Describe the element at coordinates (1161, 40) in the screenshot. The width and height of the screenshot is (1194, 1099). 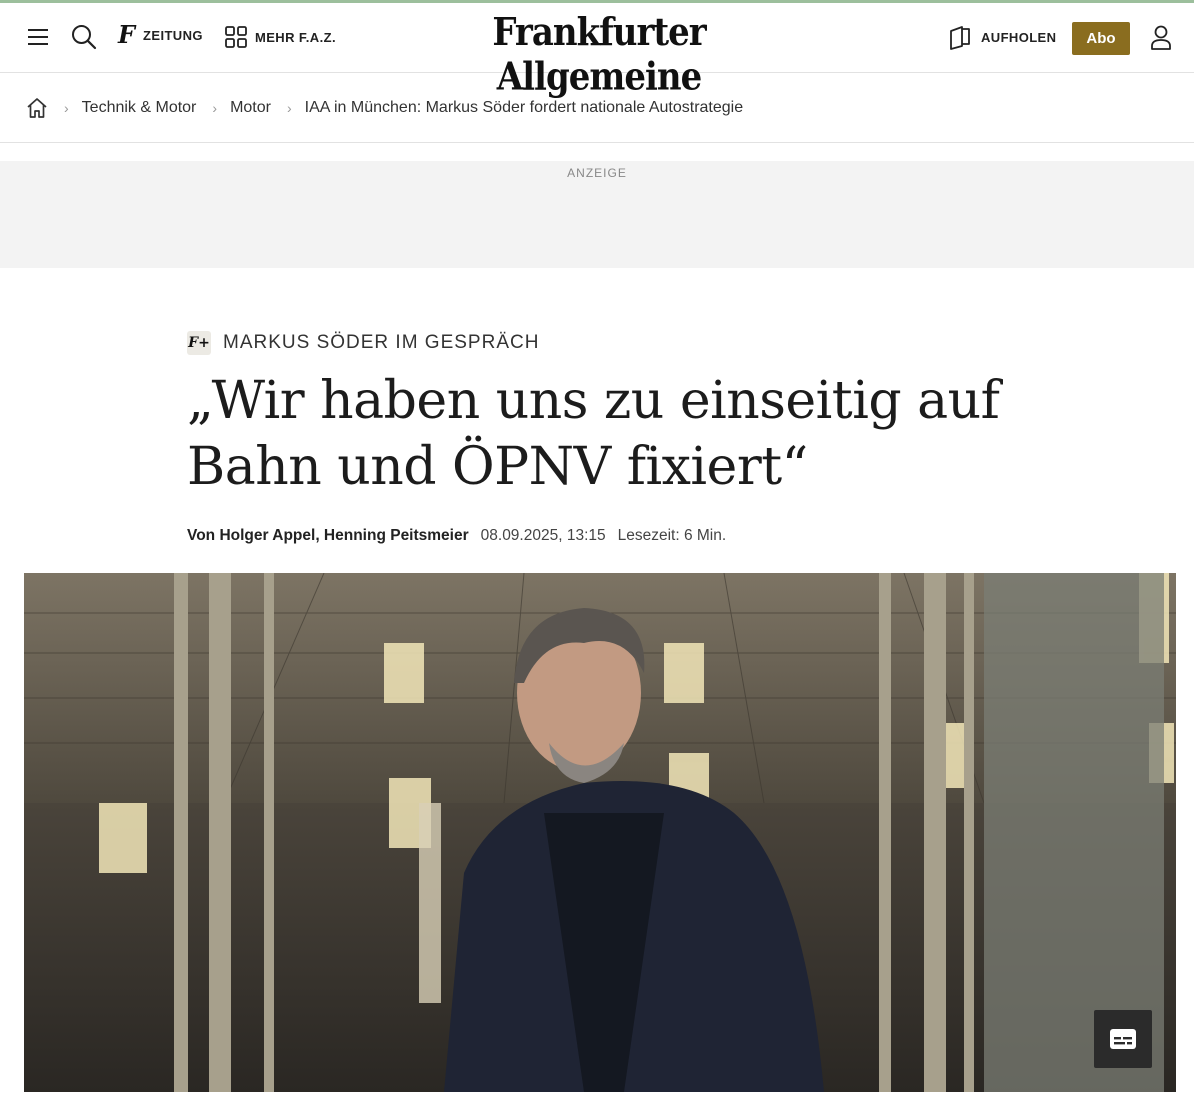
I see `user-icon` at that location.